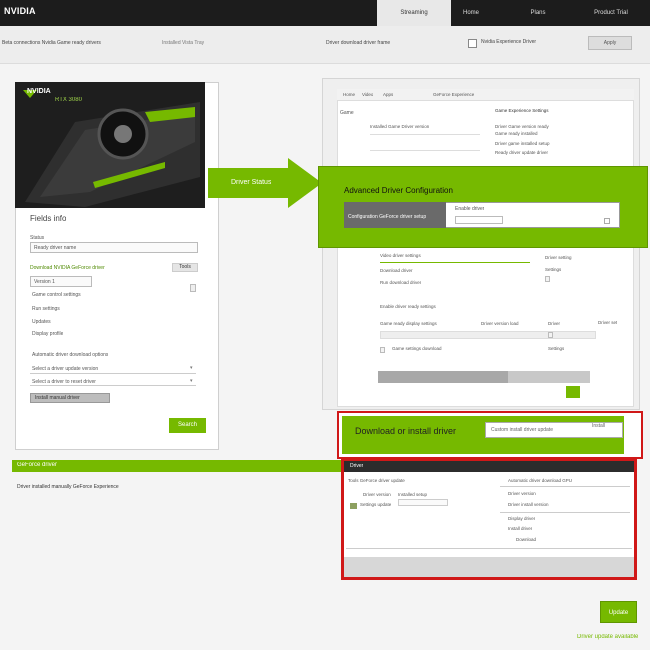 Image resolution: width=650 pixels, height=650 pixels. What do you see at coordinates (516, 133) in the screenshot?
I see `experience-line-2: Game ready installed` at bounding box center [516, 133].